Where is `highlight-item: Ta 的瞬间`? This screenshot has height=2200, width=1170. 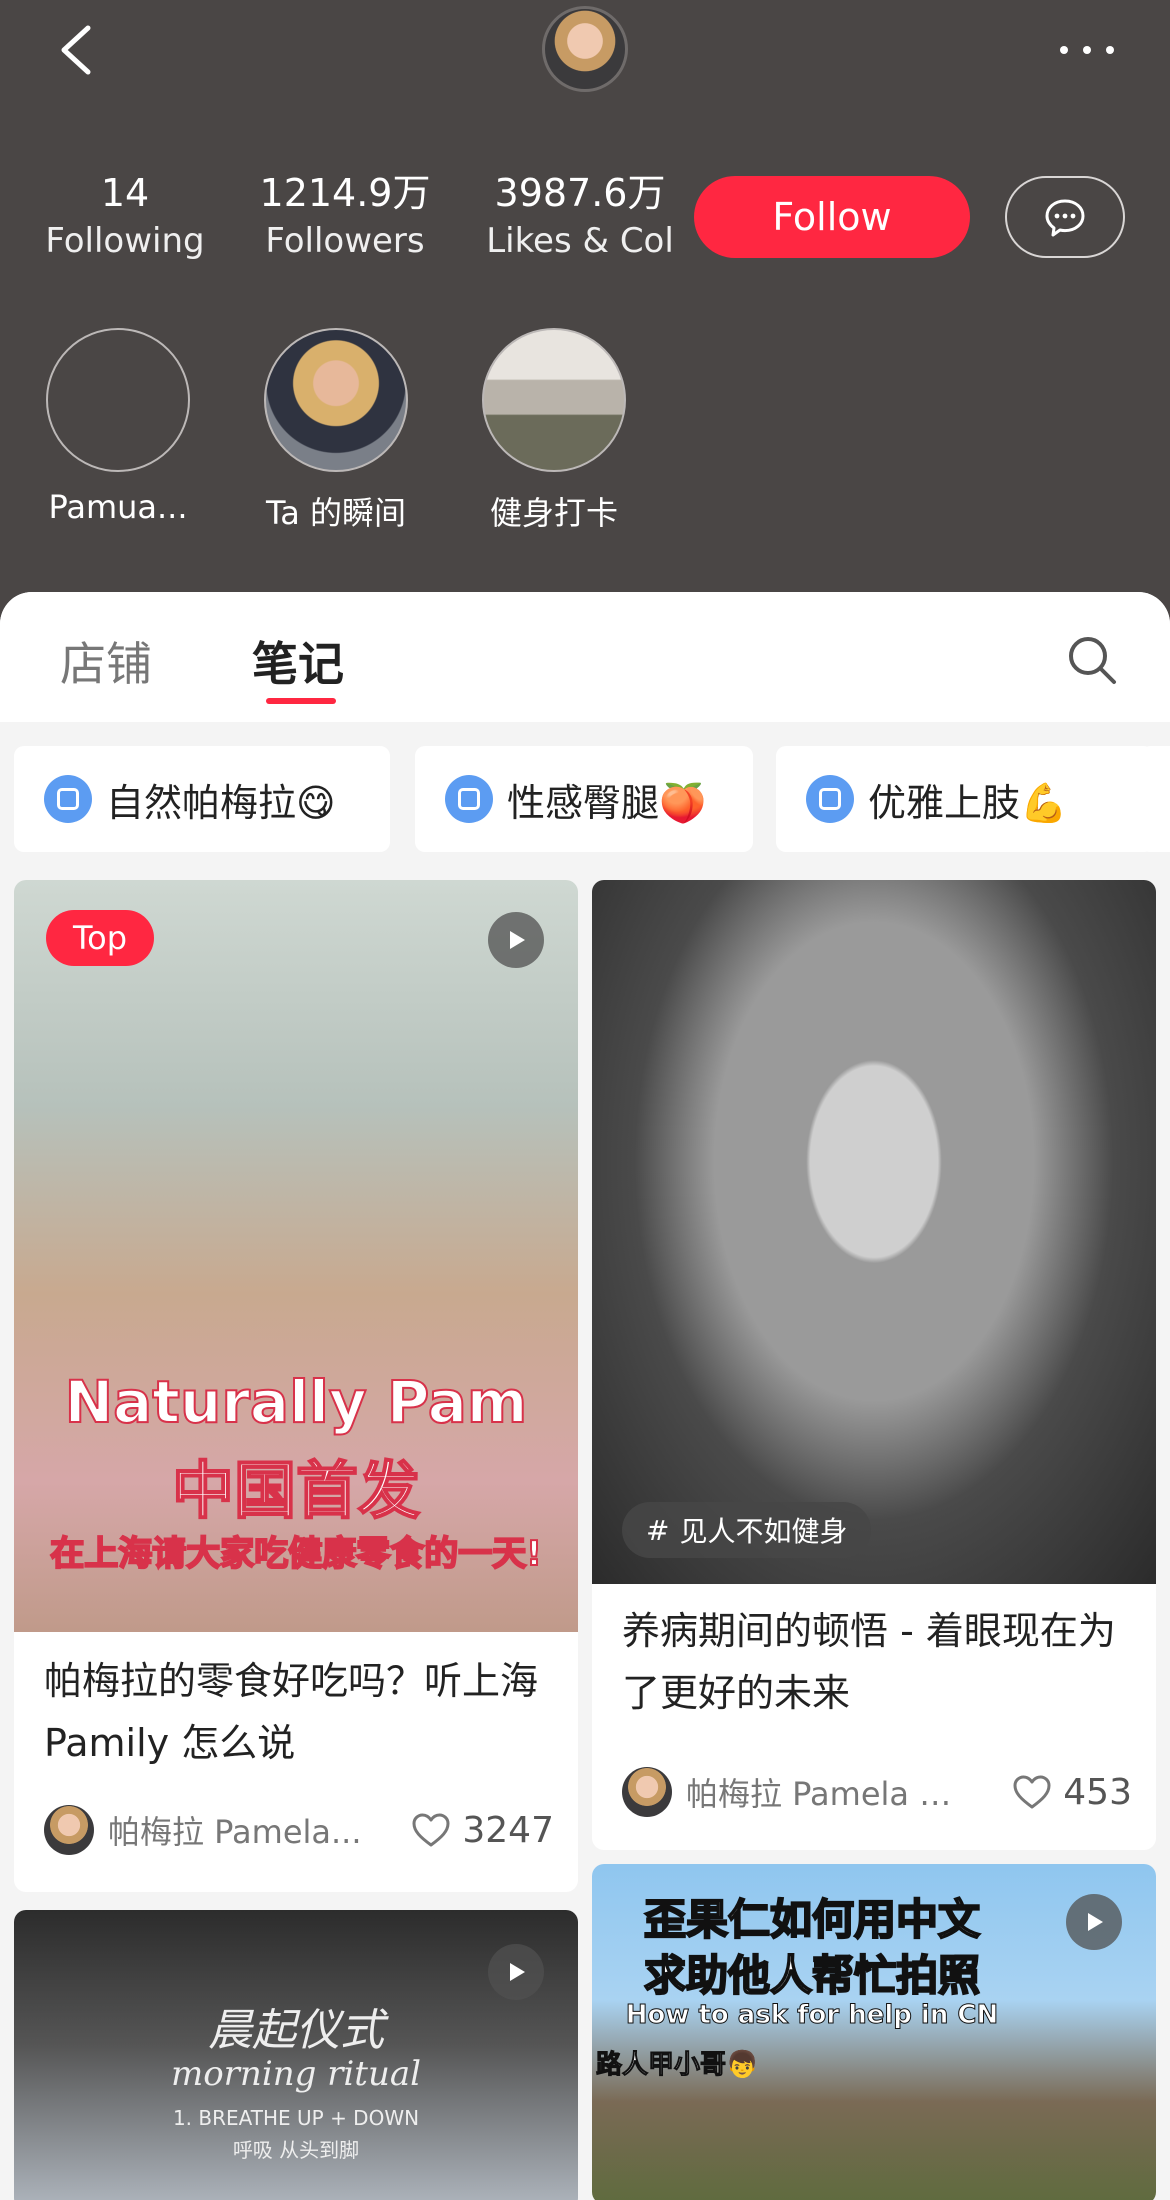
highlight-item: Ta 的瞬间 is located at coordinates (336, 431).